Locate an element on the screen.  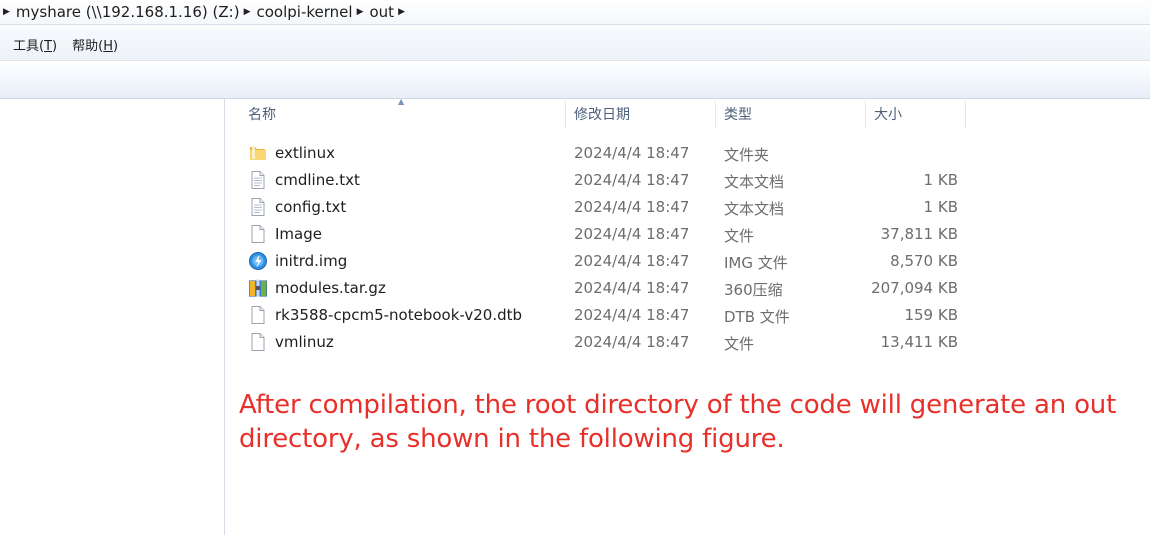
menu-help: 帮助(H) is located at coordinates (95, 47).